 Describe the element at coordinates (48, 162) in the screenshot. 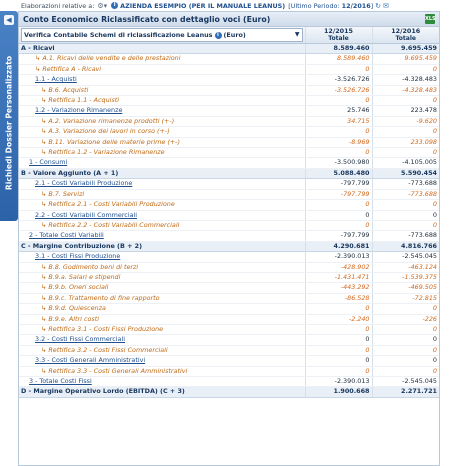

I see `row-label-text: 1 - Consumi` at that location.